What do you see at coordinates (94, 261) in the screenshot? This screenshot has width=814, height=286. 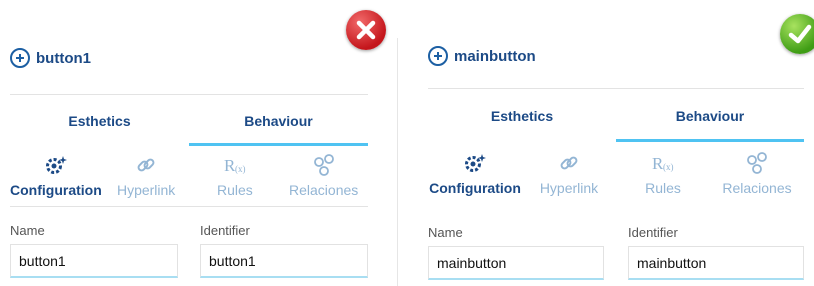 I see `name-input: button1` at bounding box center [94, 261].